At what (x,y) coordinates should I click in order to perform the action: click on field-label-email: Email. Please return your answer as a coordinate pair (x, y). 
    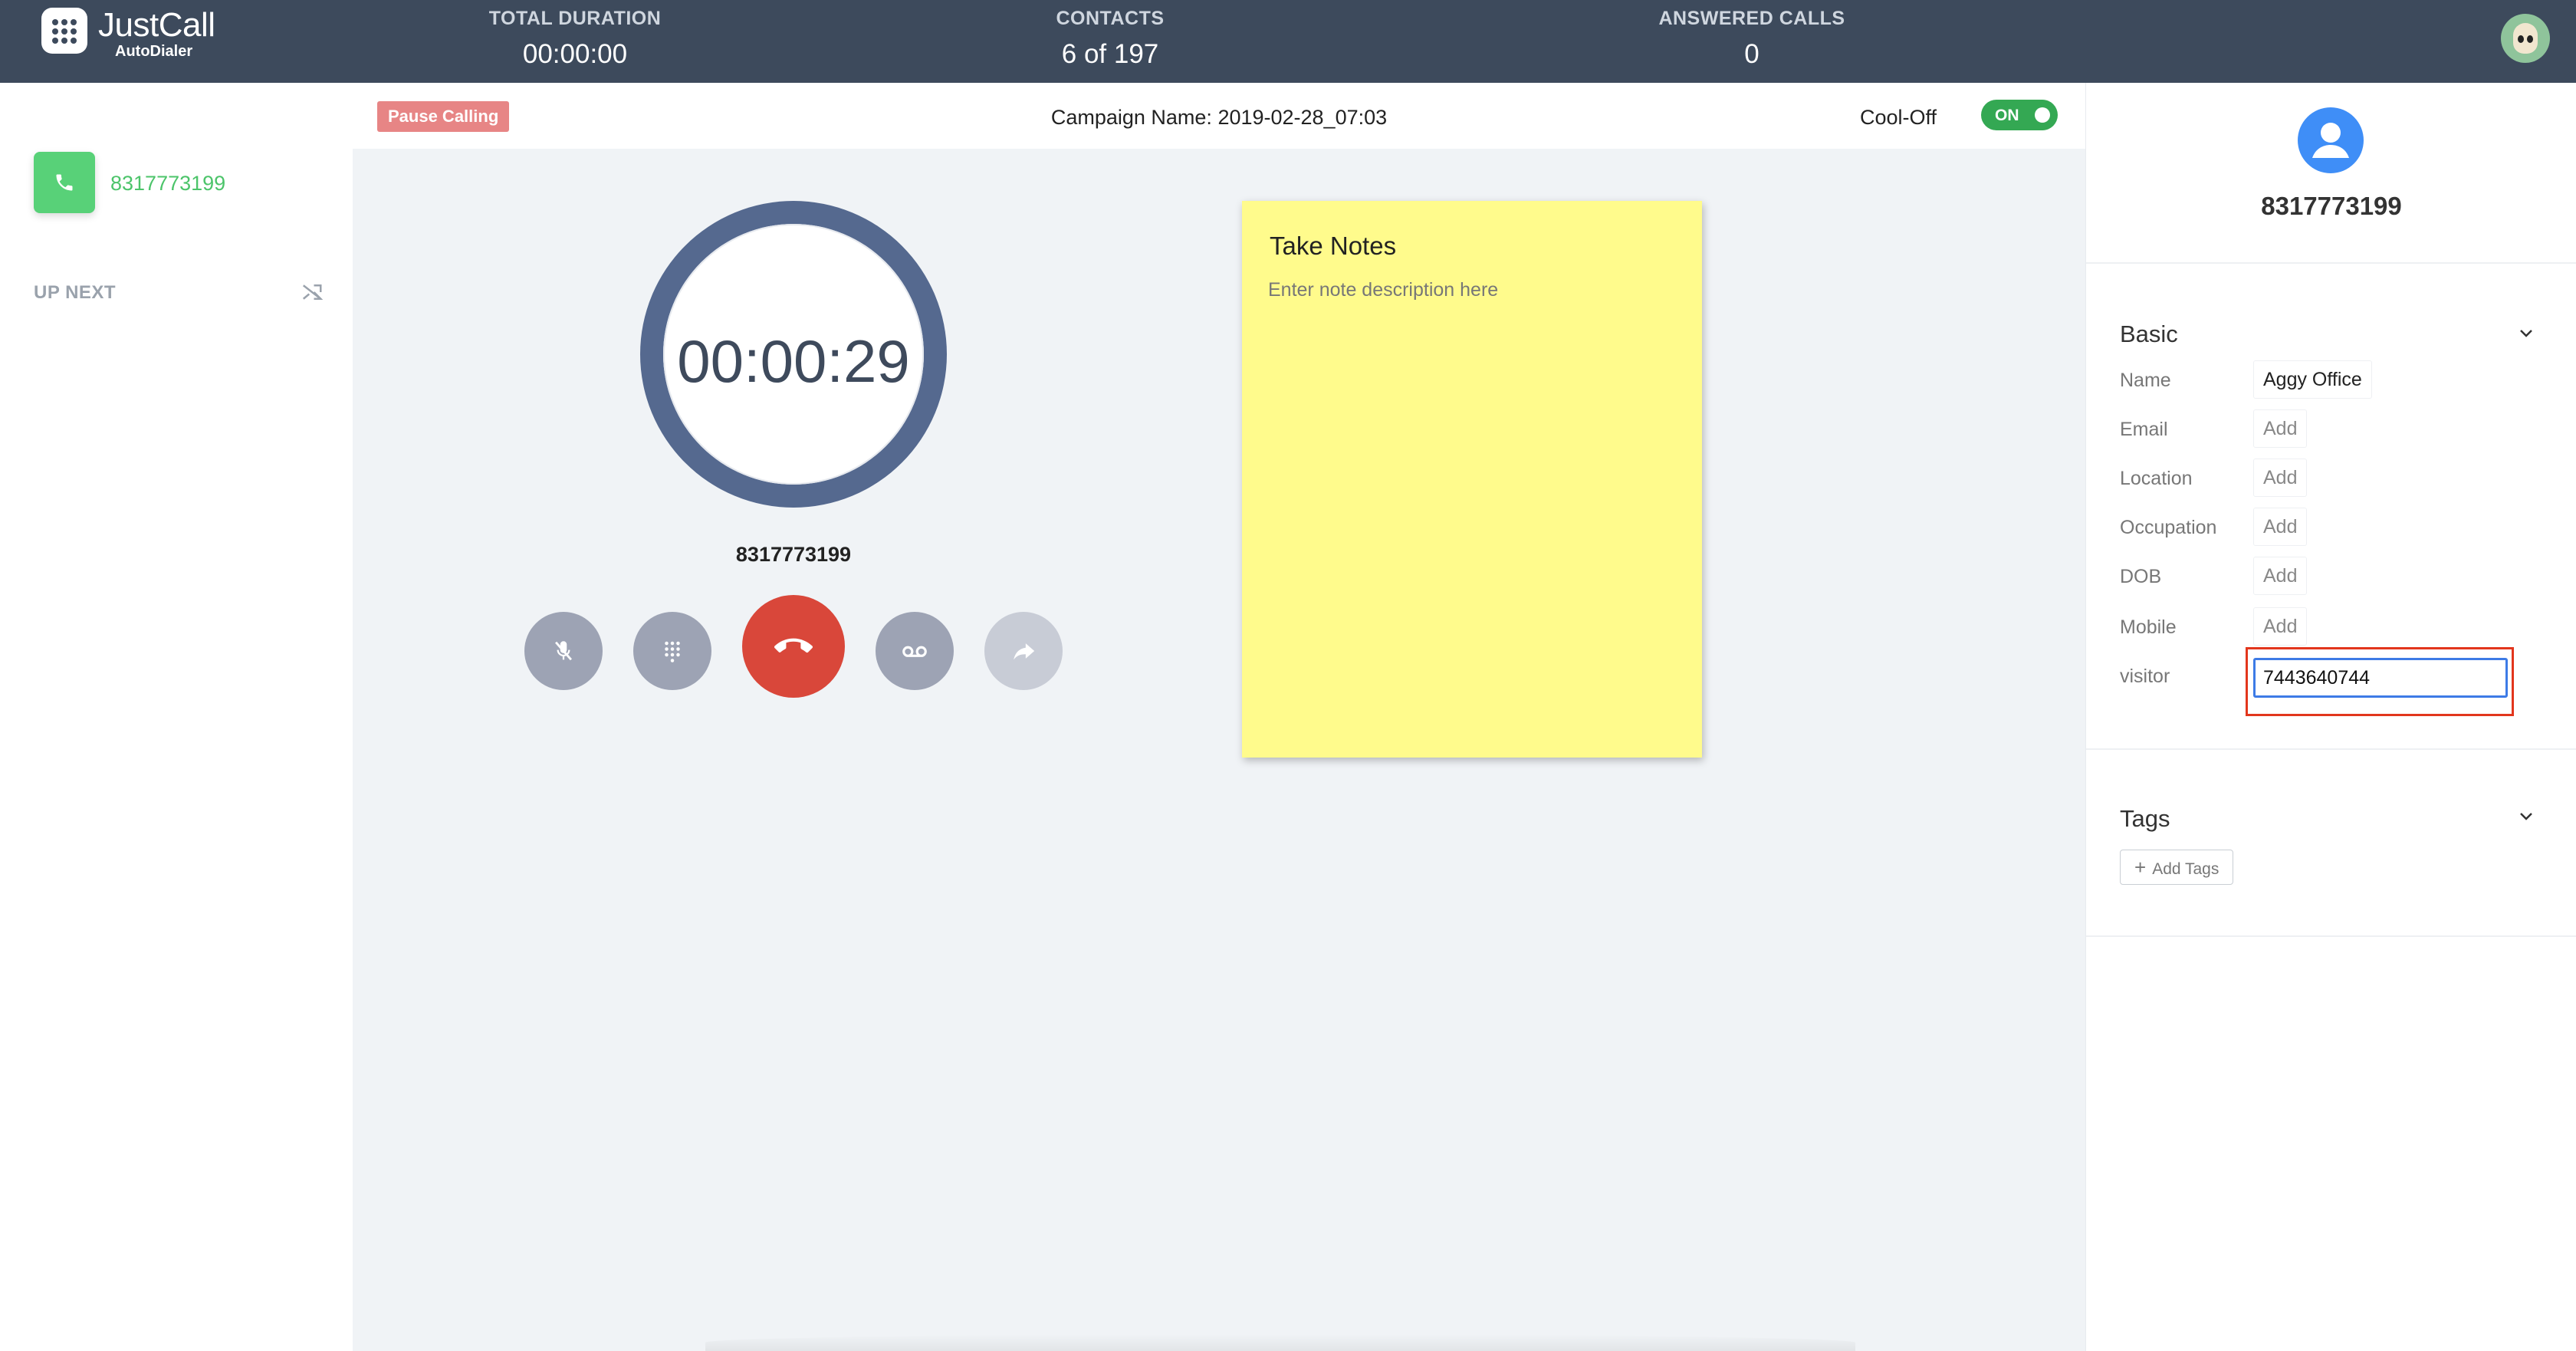
    Looking at the image, I should click on (2144, 429).